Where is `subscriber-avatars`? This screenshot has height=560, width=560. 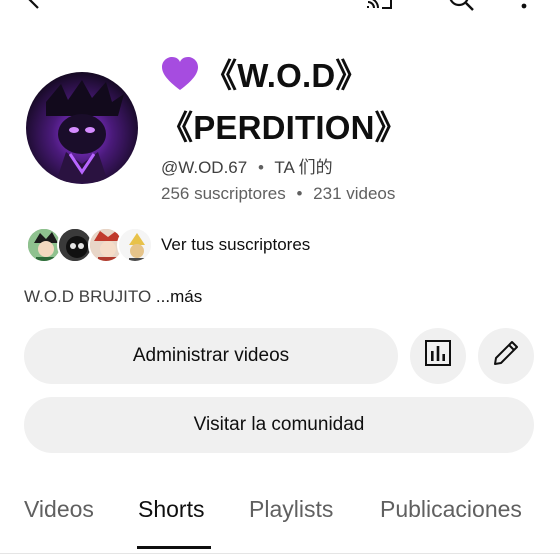
subscriber-avatars is located at coordinates (89, 246).